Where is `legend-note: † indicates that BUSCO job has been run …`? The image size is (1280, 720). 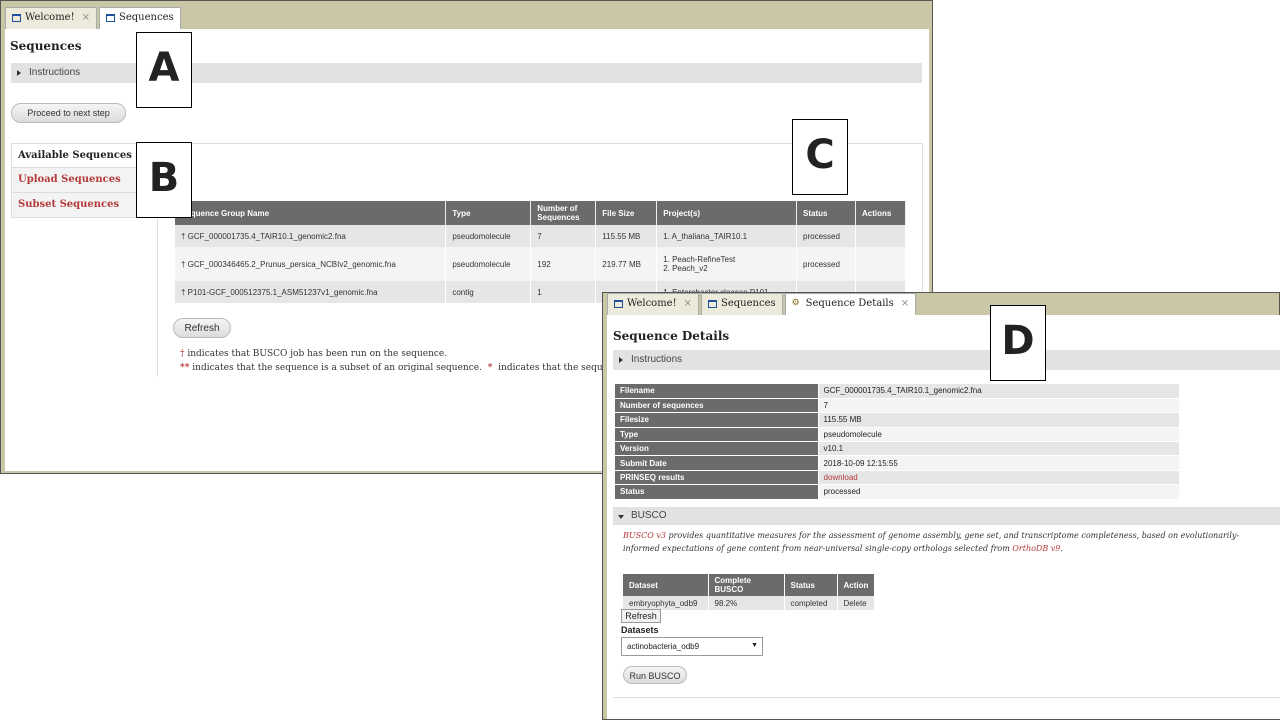 legend-note: † indicates that BUSCO job has been run … is located at coordinates (314, 354).